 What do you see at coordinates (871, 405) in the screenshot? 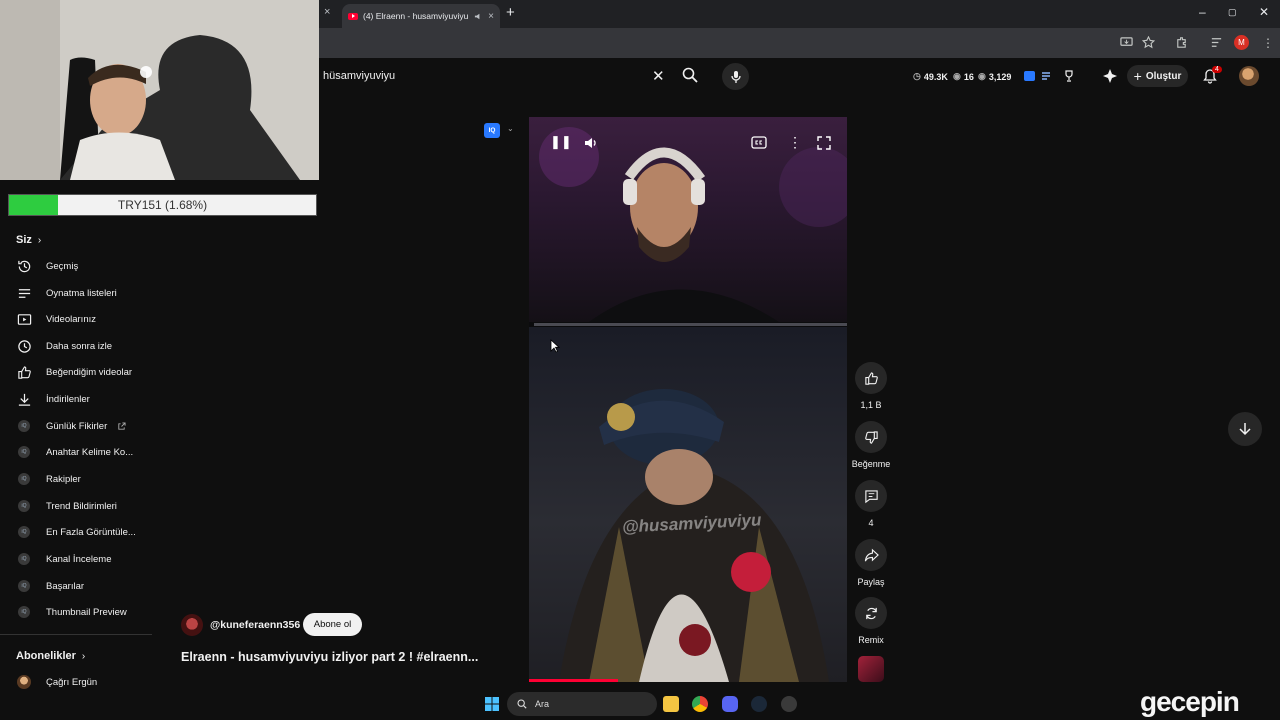
I see `like-count: 1,1 B` at bounding box center [871, 405].